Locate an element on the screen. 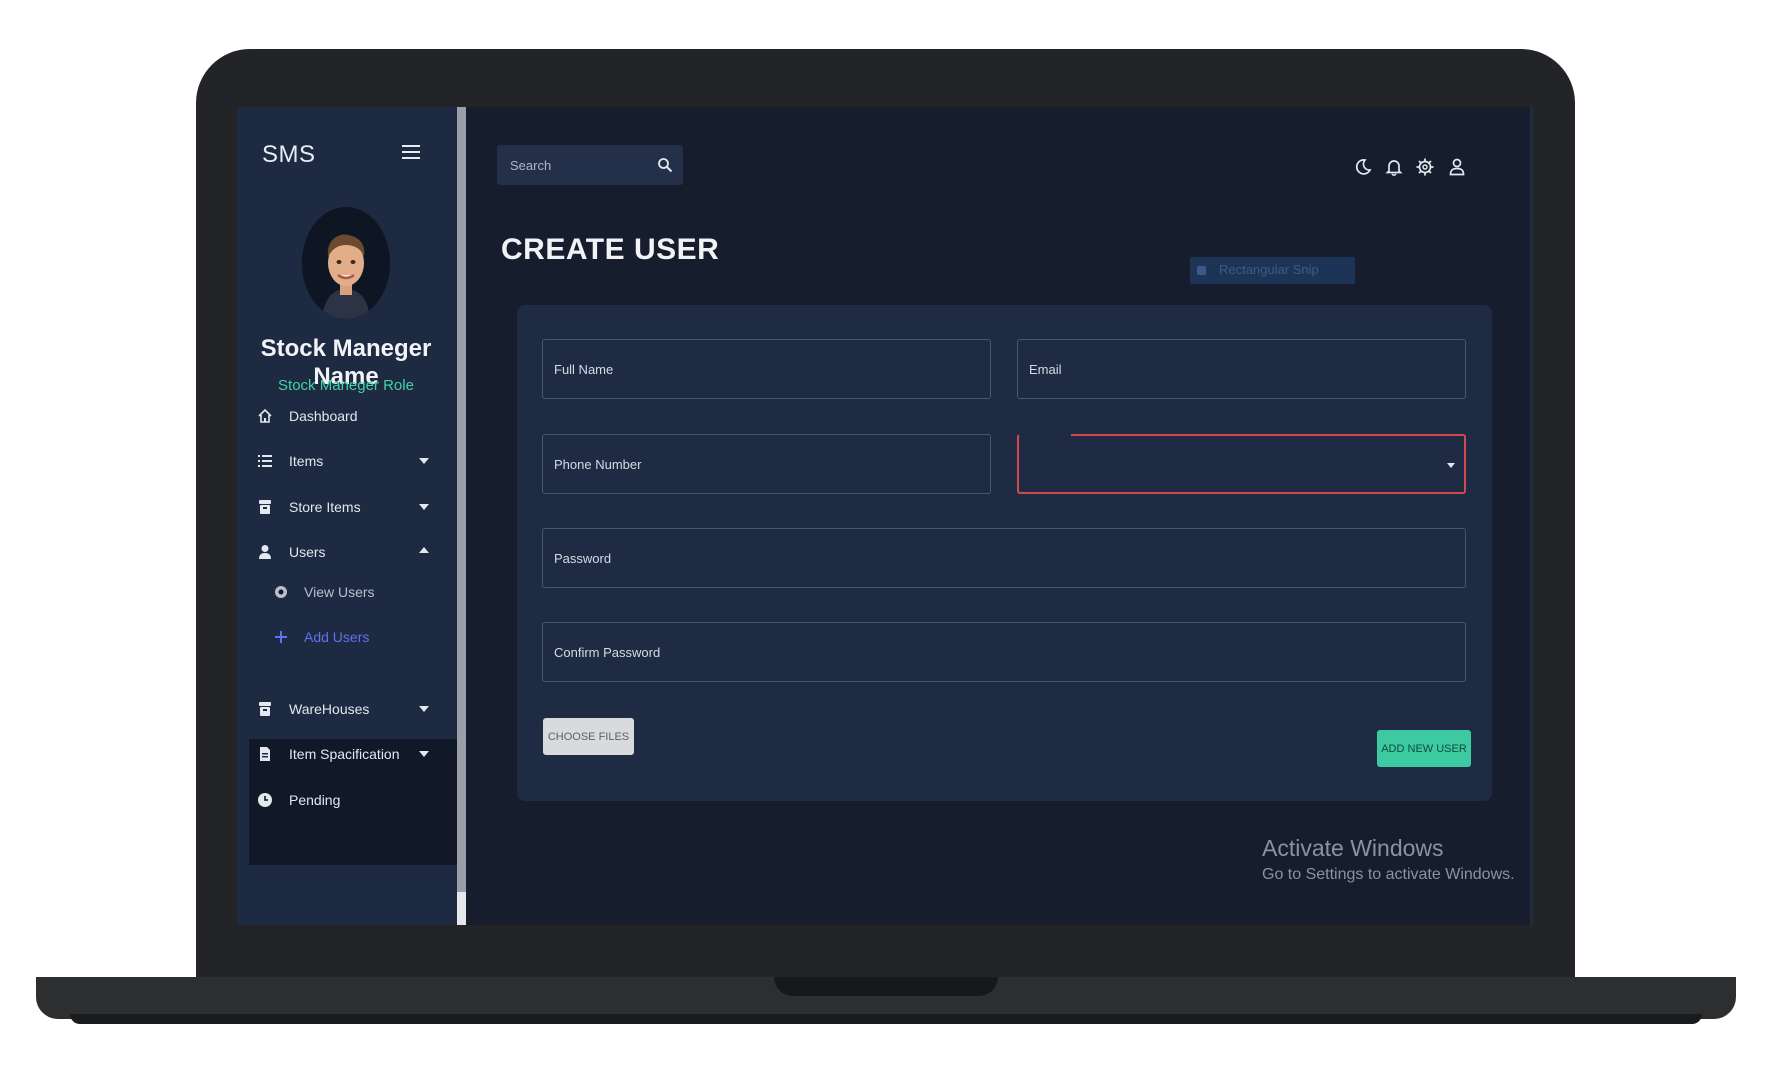 The height and width of the screenshot is (1080, 1767). search-box is located at coordinates (590, 165).